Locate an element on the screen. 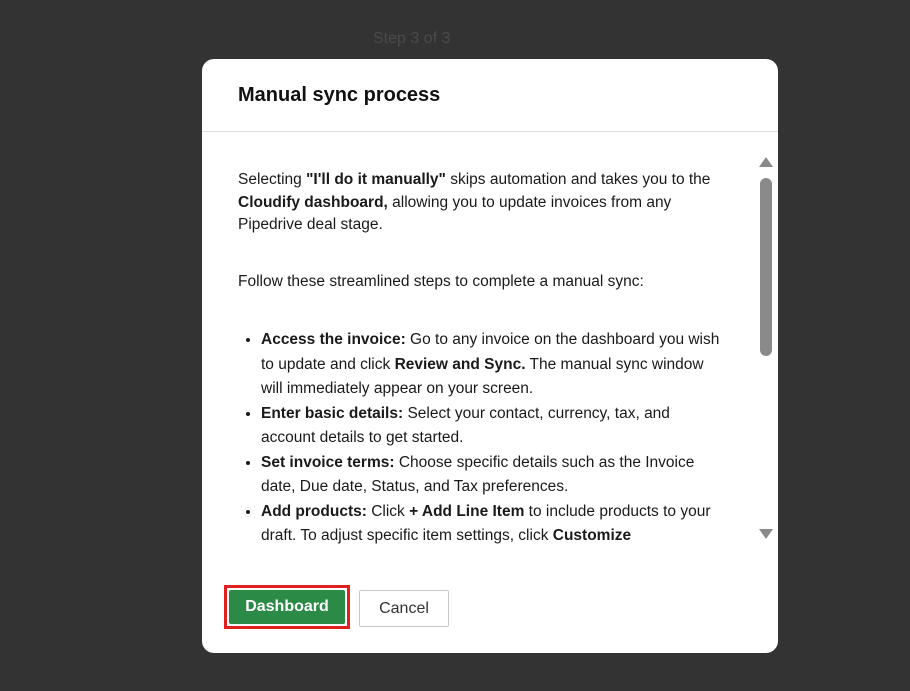  step-title: Add products: is located at coordinates (314, 511).